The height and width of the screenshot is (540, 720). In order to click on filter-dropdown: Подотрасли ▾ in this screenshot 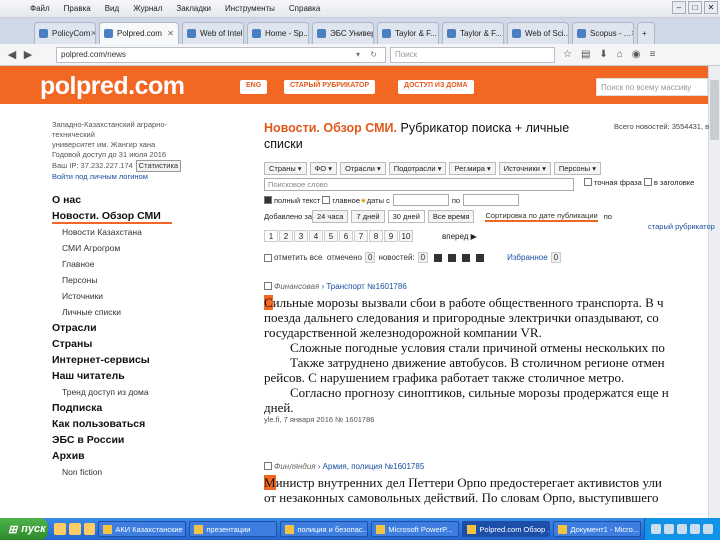, I will do `click(417, 168)`.